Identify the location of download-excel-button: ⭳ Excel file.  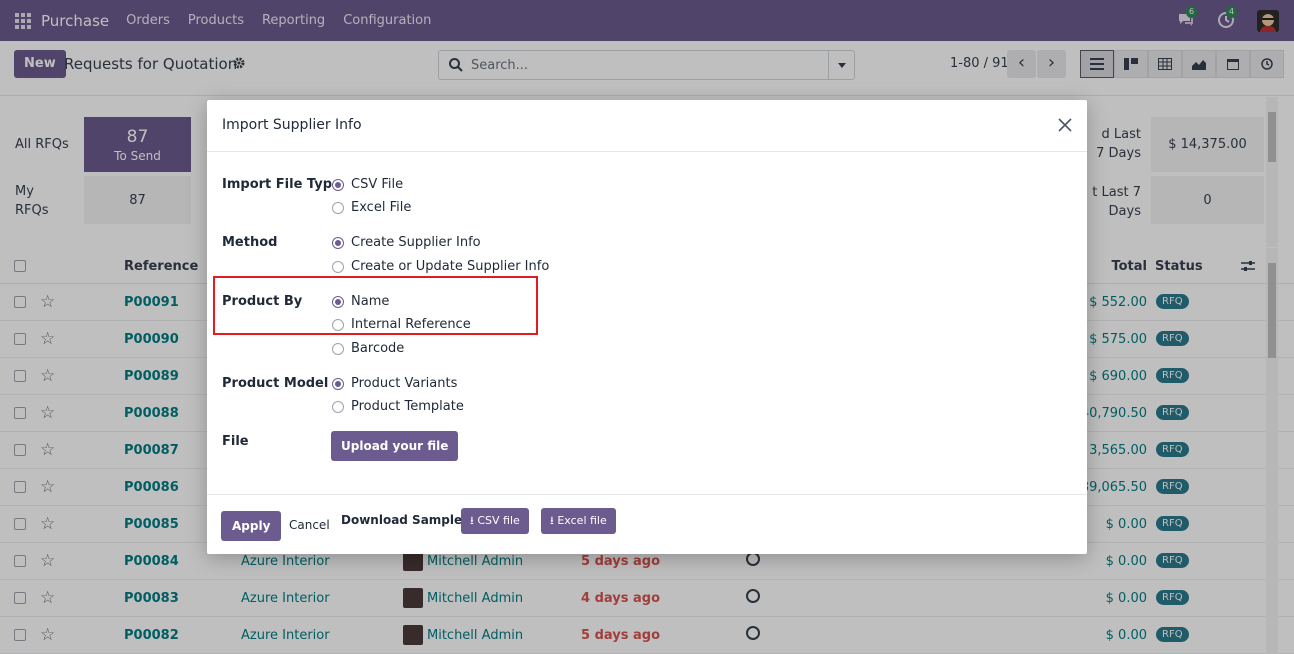
(578, 521).